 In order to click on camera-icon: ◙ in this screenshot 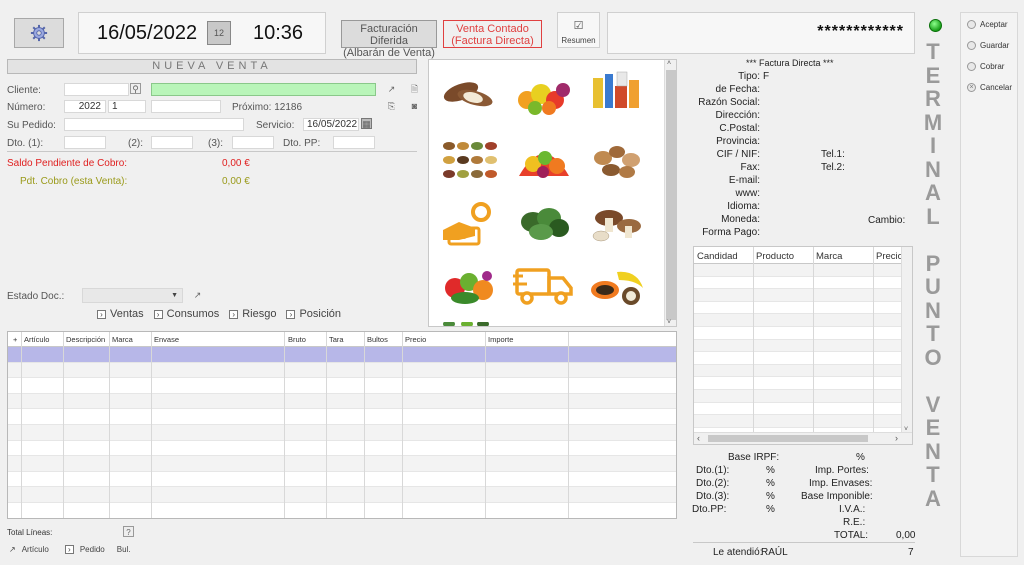, I will do `click(414, 106)`.